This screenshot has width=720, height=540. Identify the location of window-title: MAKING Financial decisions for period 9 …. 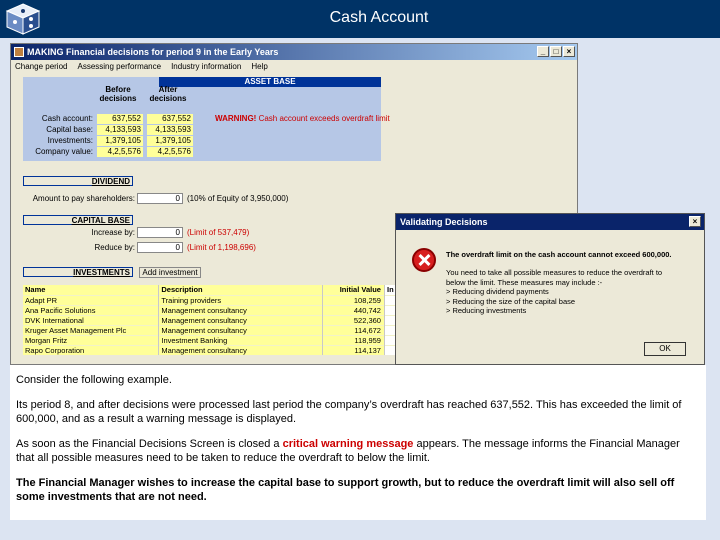
(153, 52).